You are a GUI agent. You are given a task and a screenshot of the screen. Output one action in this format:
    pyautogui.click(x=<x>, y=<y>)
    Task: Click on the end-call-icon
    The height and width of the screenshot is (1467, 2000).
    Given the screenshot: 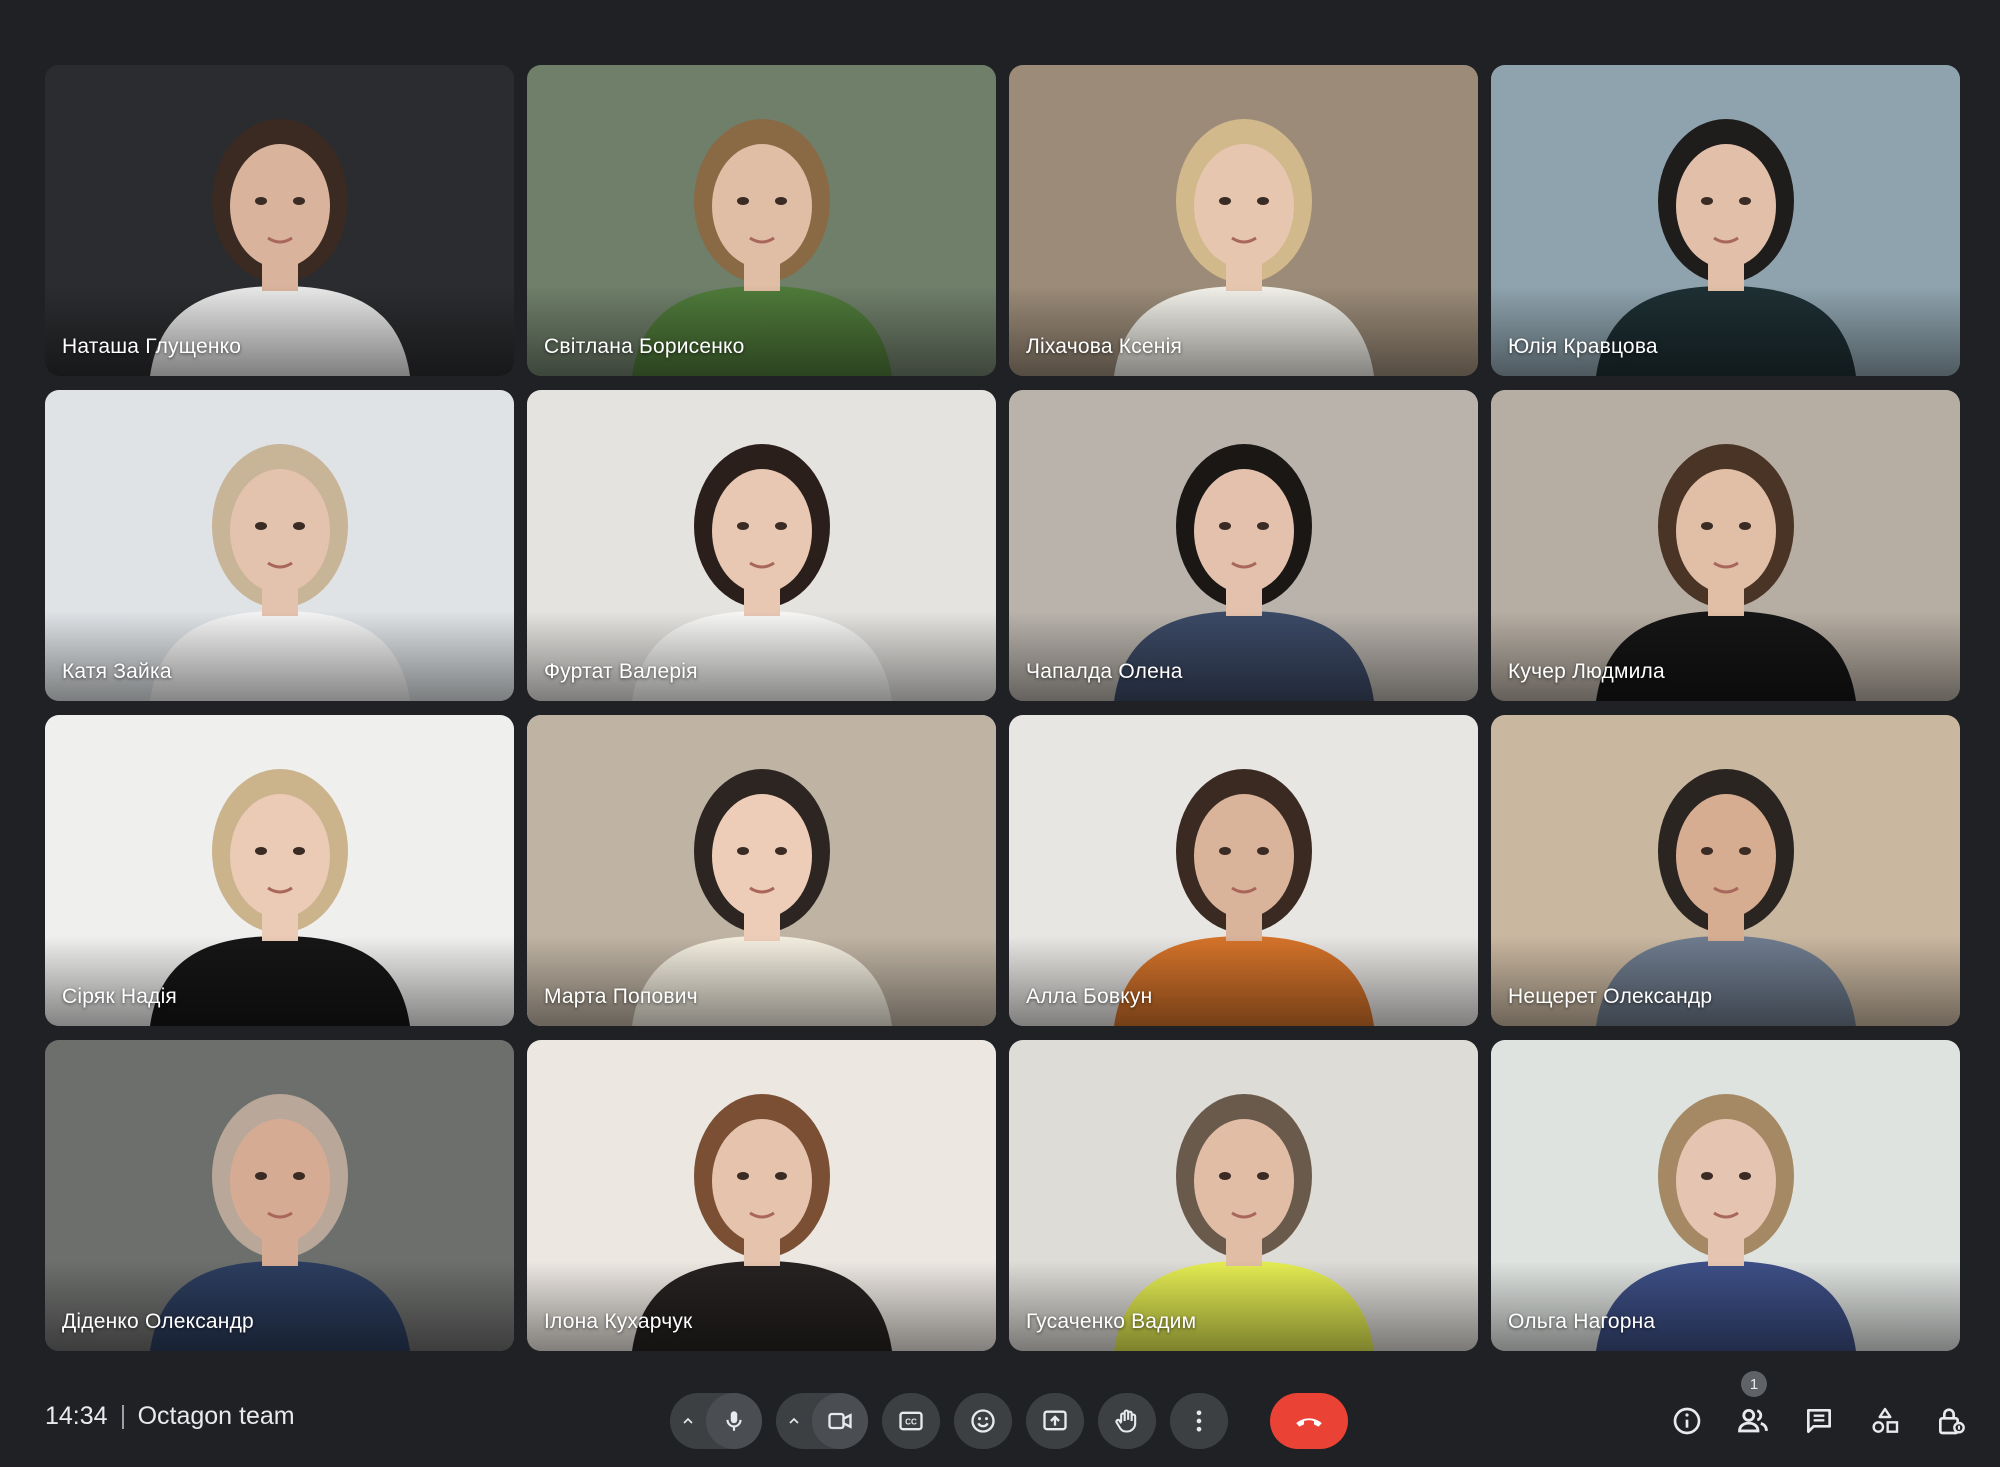 What is the action you would take?
    pyautogui.click(x=1309, y=1422)
    